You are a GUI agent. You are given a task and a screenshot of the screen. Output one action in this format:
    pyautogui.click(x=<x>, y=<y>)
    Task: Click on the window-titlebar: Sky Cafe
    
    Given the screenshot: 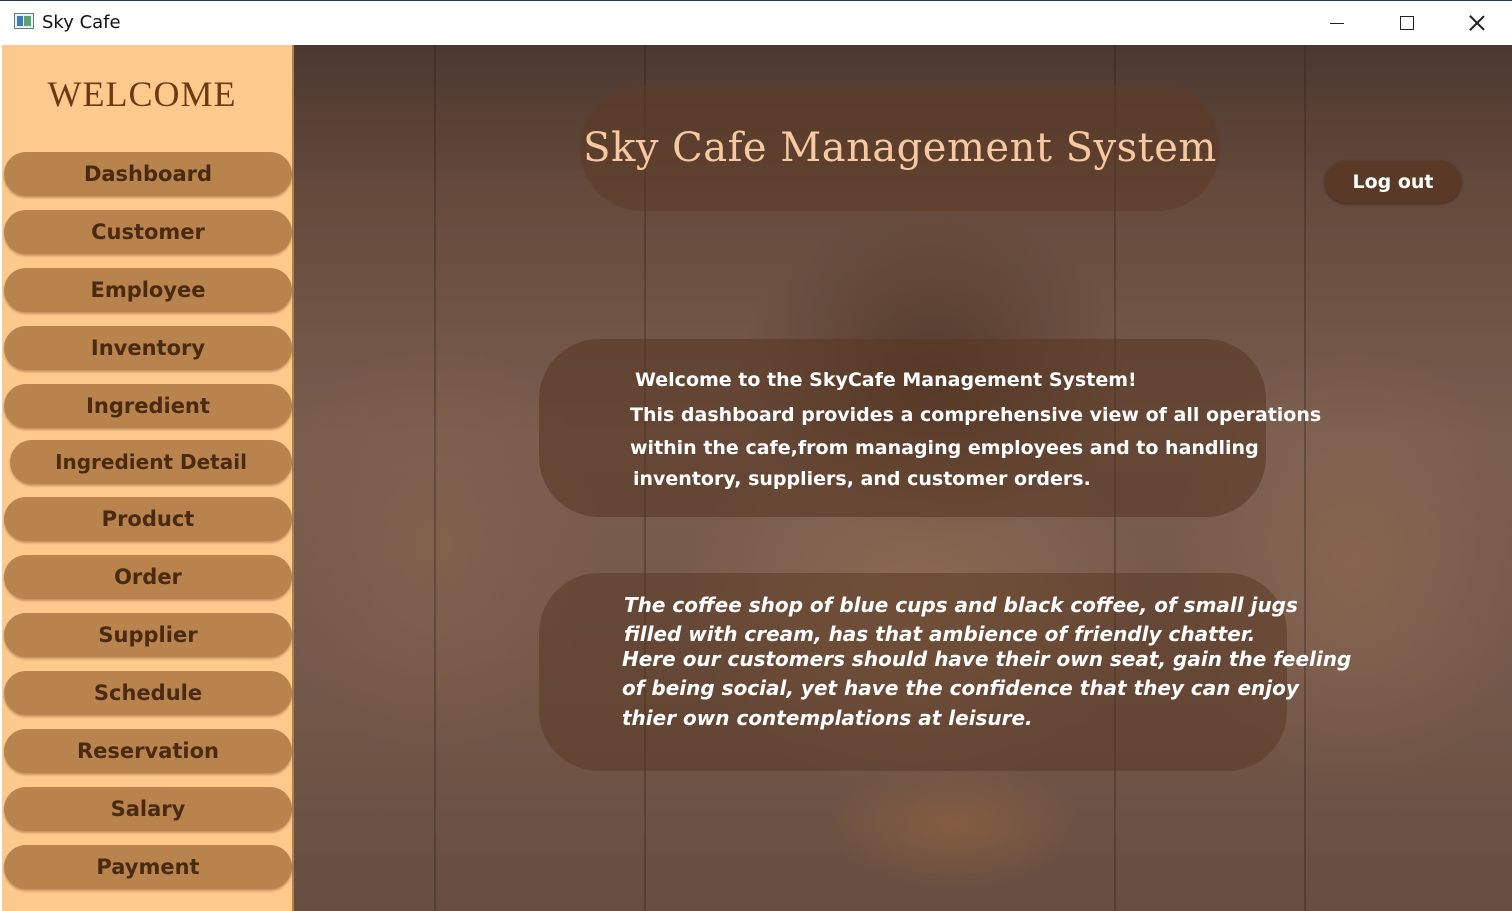 What is the action you would take?
    pyautogui.click(x=756, y=22)
    